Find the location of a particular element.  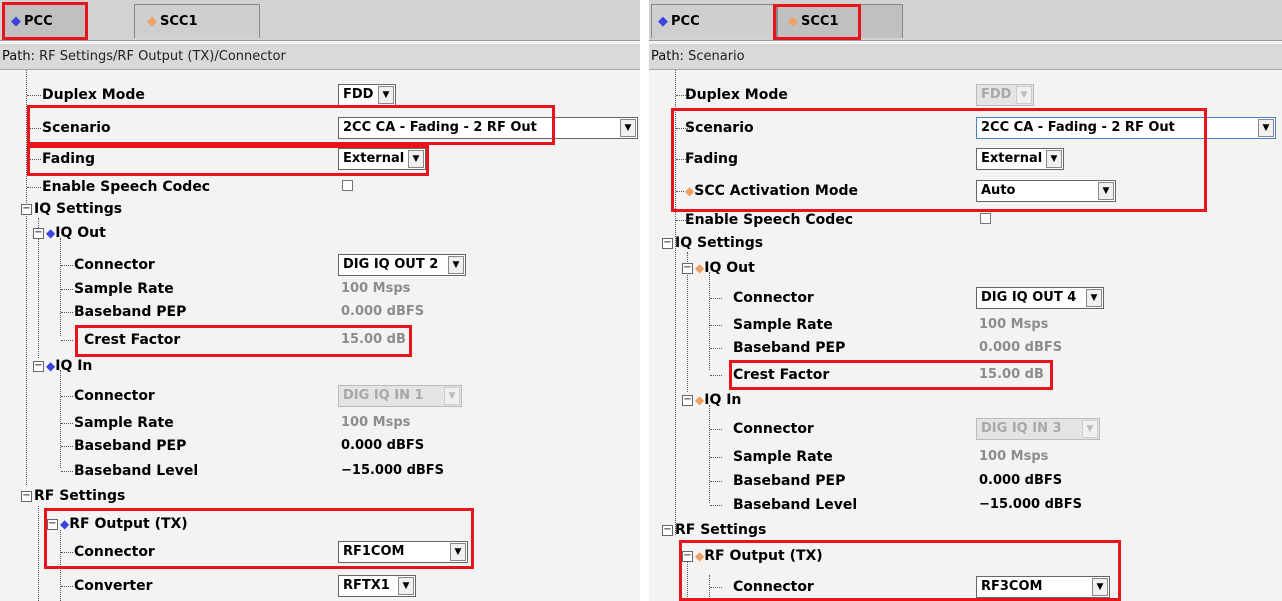

fading-label: Fading is located at coordinates (68, 159).